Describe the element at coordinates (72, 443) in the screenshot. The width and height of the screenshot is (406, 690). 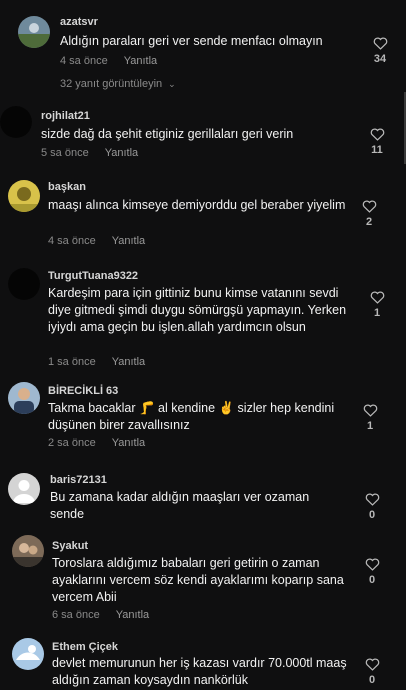
I see `timestamp: 2 sa önce` at that location.